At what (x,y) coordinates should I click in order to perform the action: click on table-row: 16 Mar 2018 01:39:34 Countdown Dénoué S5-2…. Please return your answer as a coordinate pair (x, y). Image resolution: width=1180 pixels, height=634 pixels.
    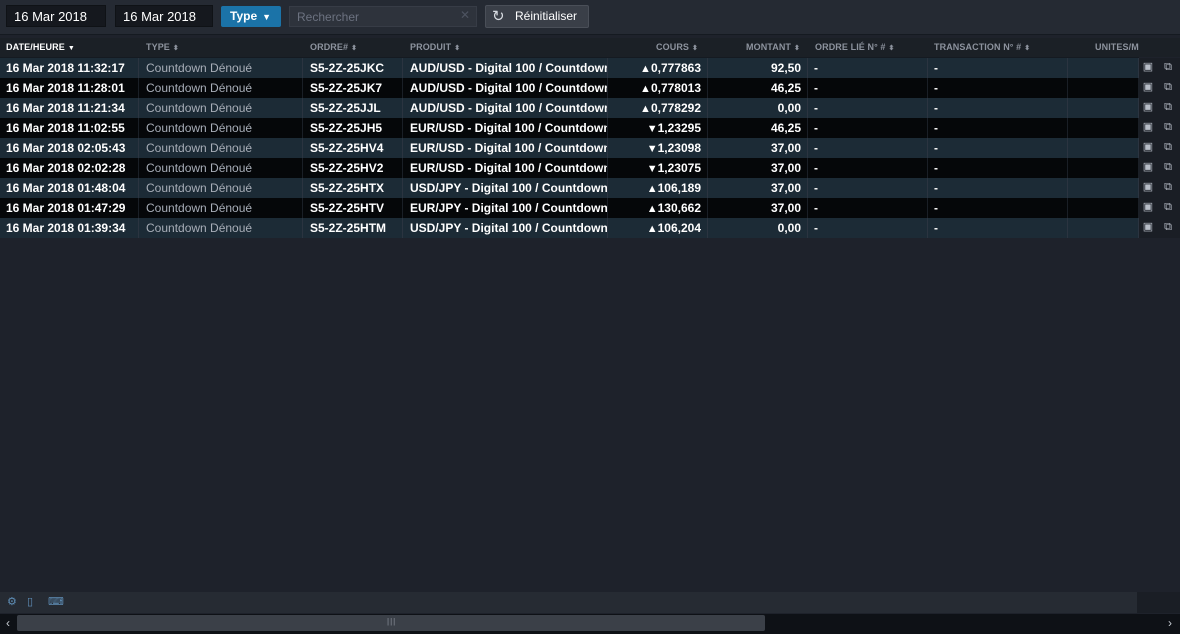
    Looking at the image, I should click on (569, 228).